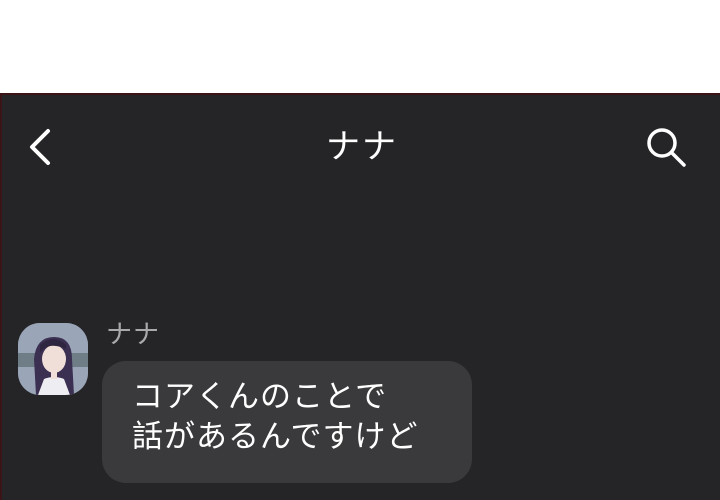 This screenshot has height=500, width=720. I want to click on message-line: コアくんのことで, so click(260, 397).